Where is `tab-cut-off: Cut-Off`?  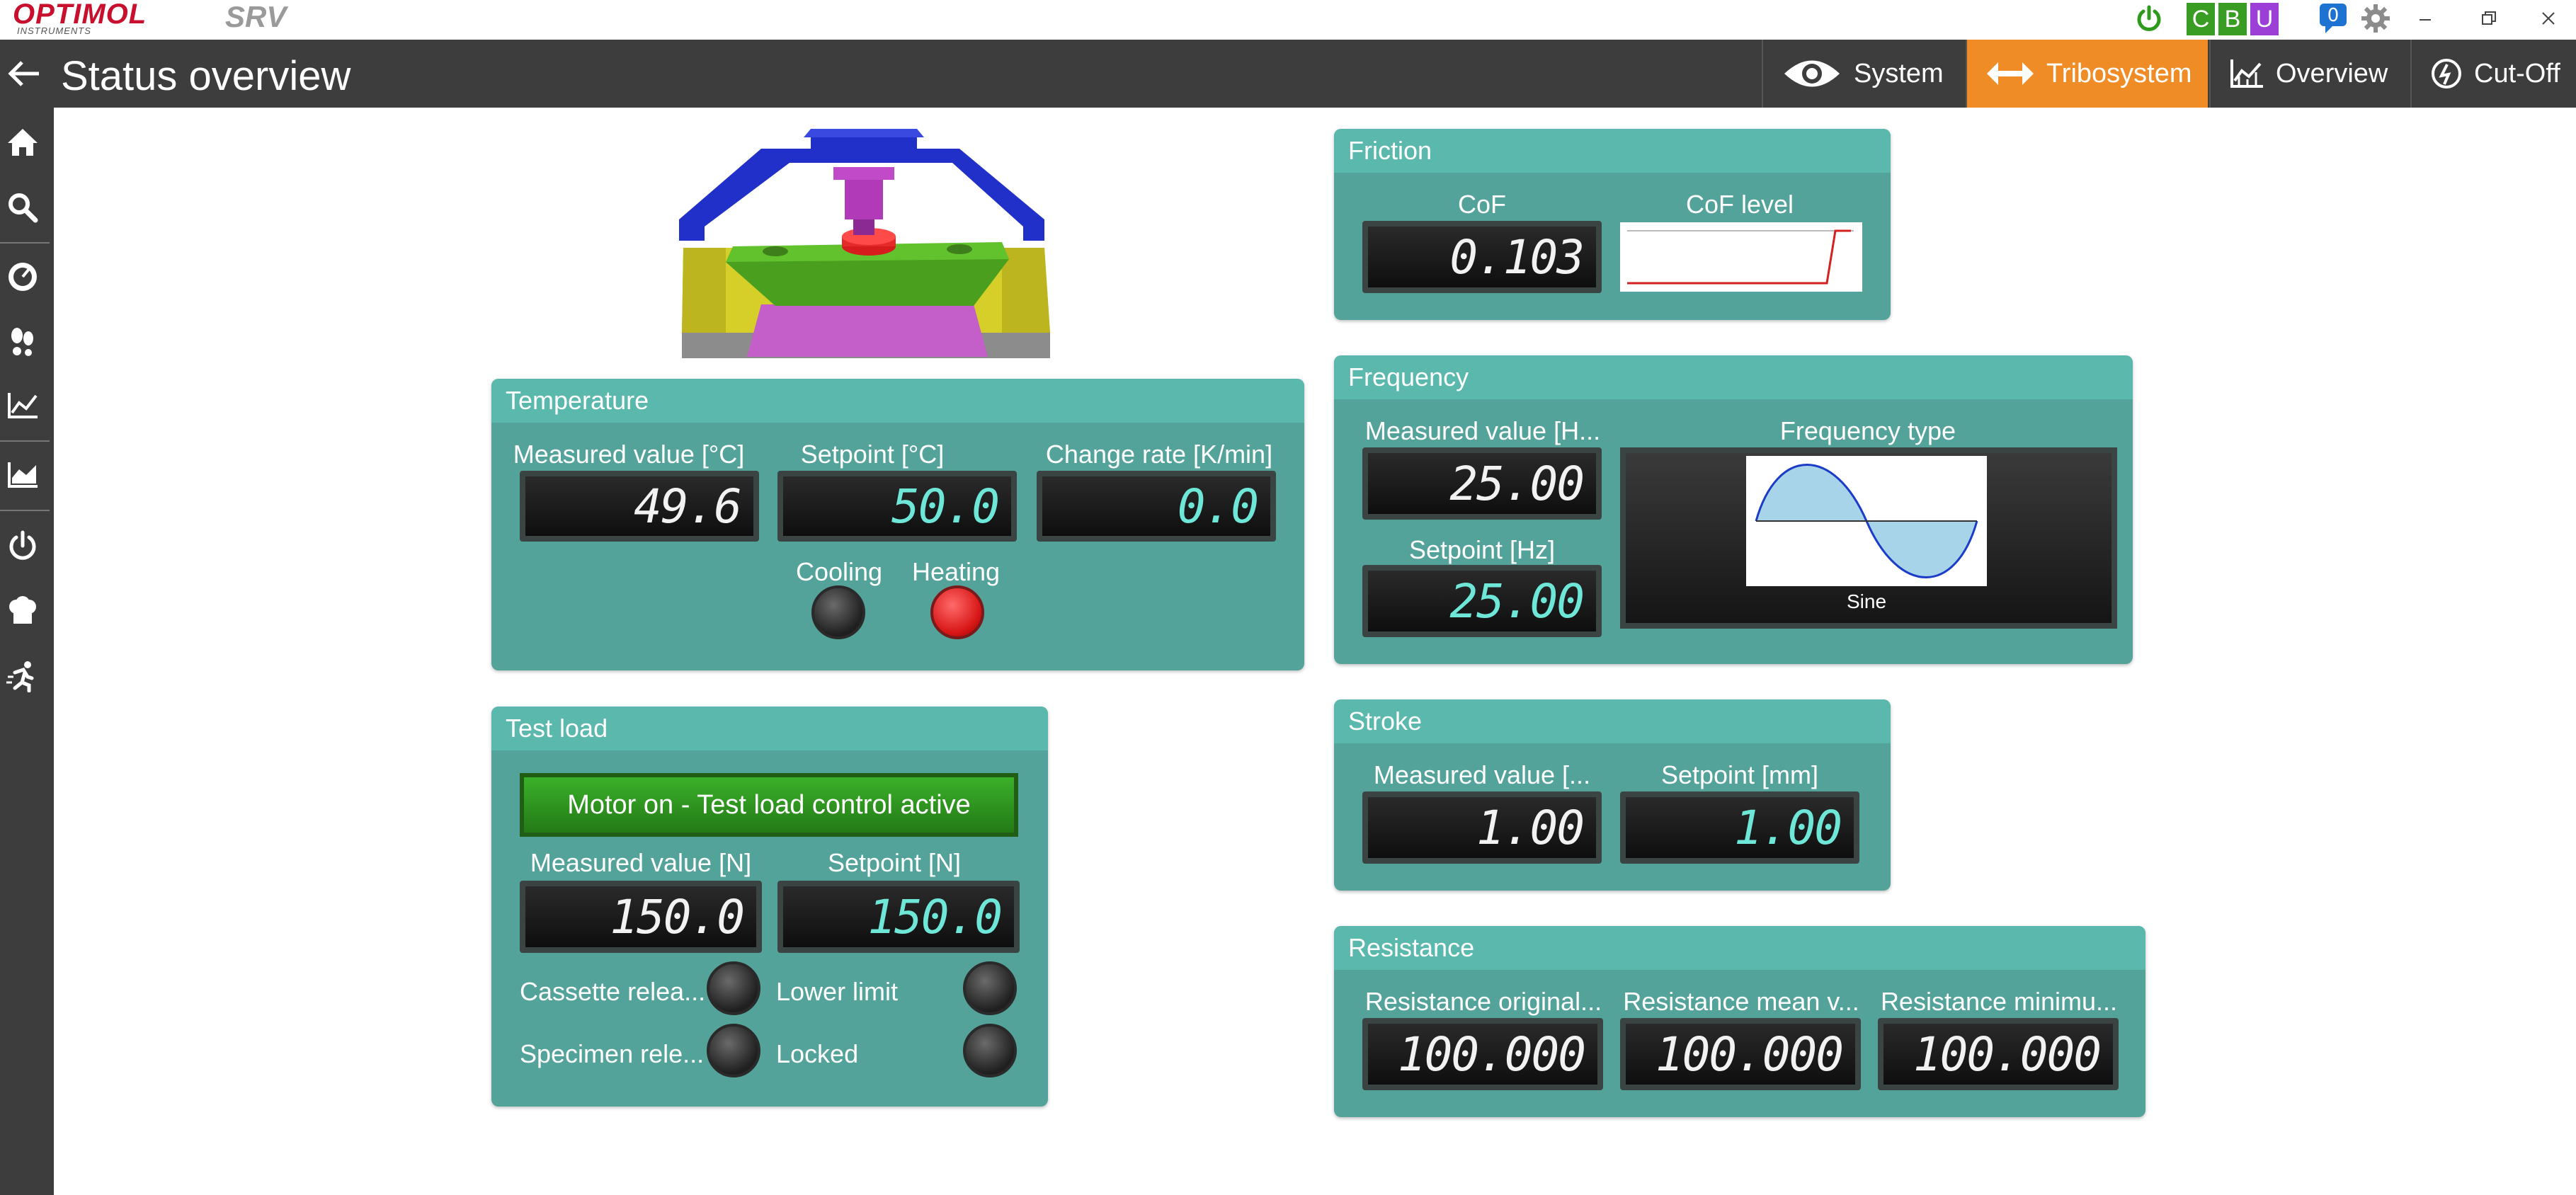 tab-cut-off: Cut-Off is located at coordinates (2493, 74).